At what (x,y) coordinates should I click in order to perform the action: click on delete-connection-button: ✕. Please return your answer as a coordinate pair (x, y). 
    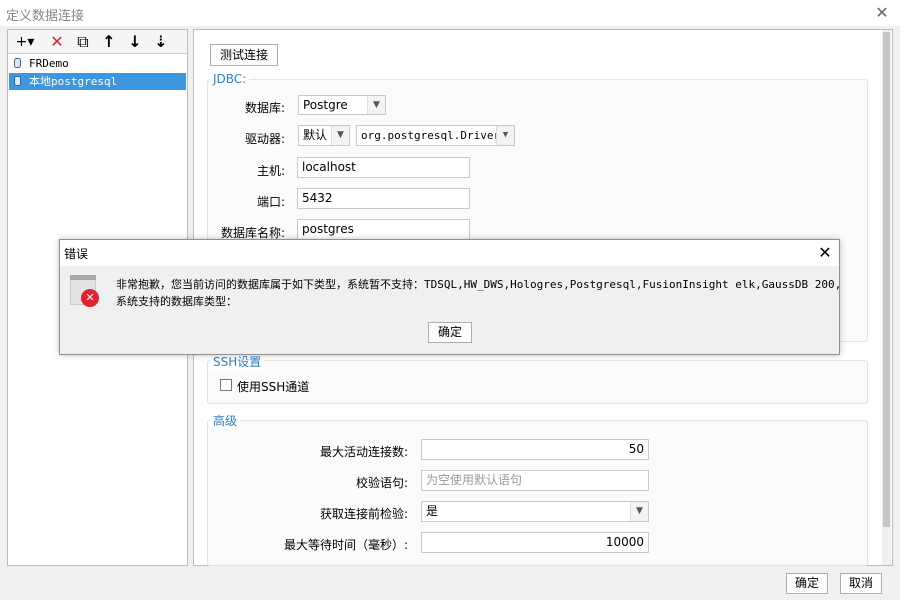
    Looking at the image, I should click on (57, 42).